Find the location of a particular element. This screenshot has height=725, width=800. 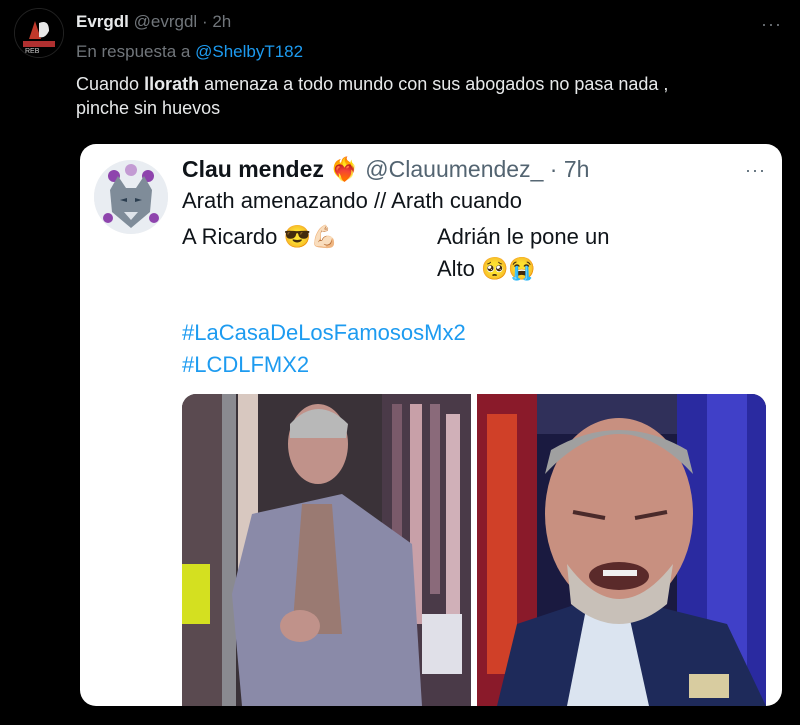

author-avatar: REB is located at coordinates (39, 33).